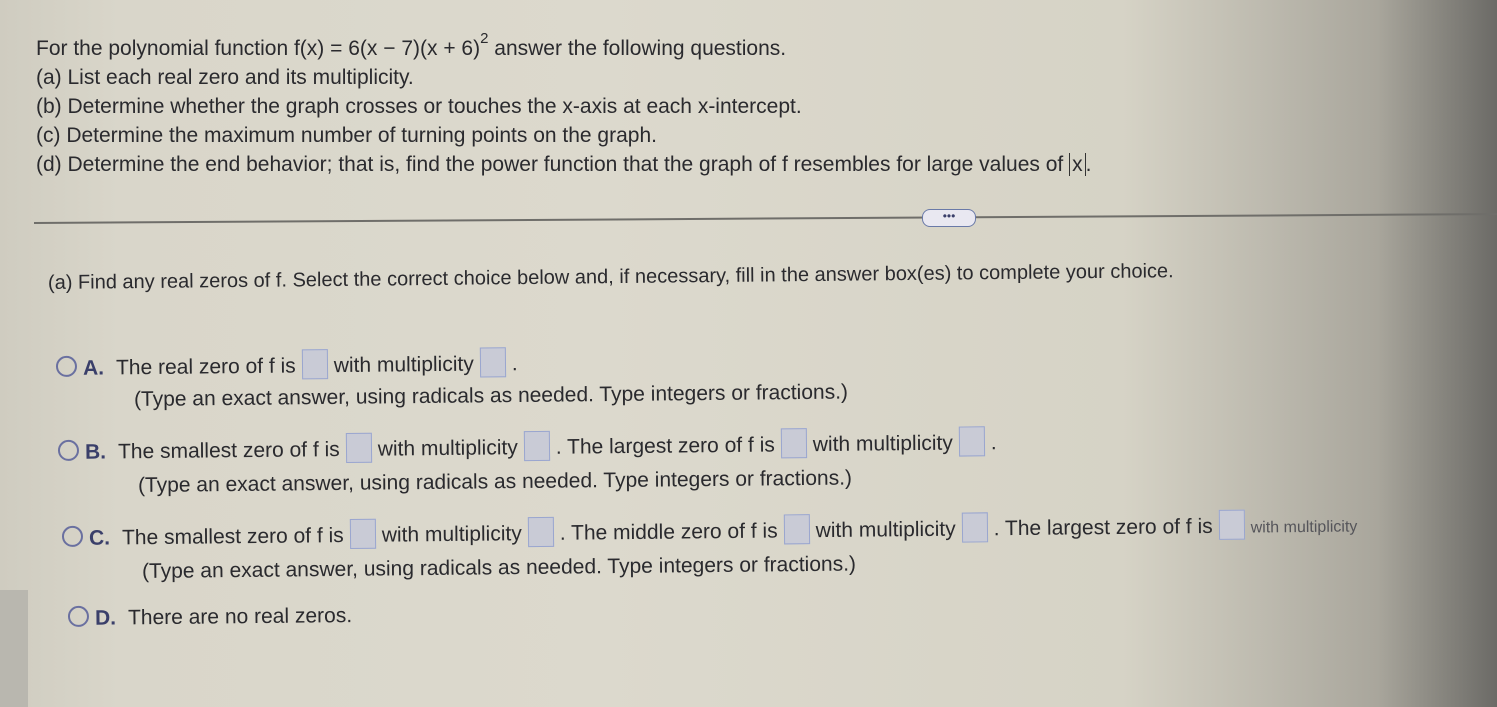 Image resolution: width=1497 pixels, height=707 pixels. I want to click on choice-c-middle-multiplicity-input, so click(974, 527).